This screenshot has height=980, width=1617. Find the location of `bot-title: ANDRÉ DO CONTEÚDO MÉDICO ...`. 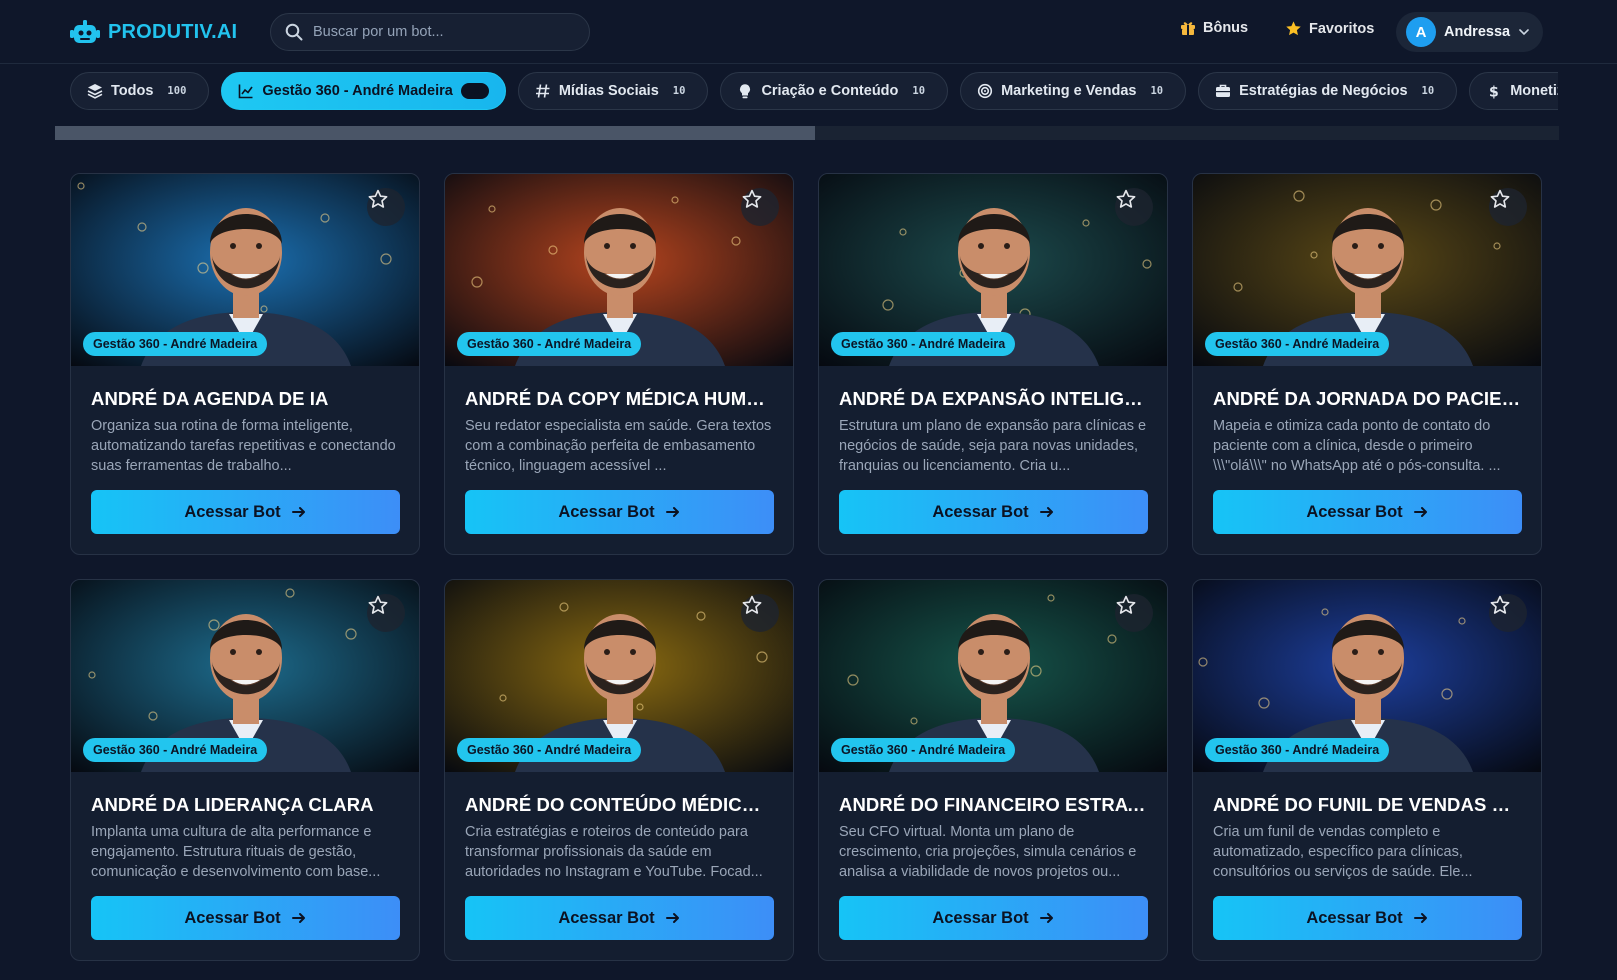

bot-title: ANDRÉ DO CONTEÚDO MÉDICO ... is located at coordinates (619, 804).